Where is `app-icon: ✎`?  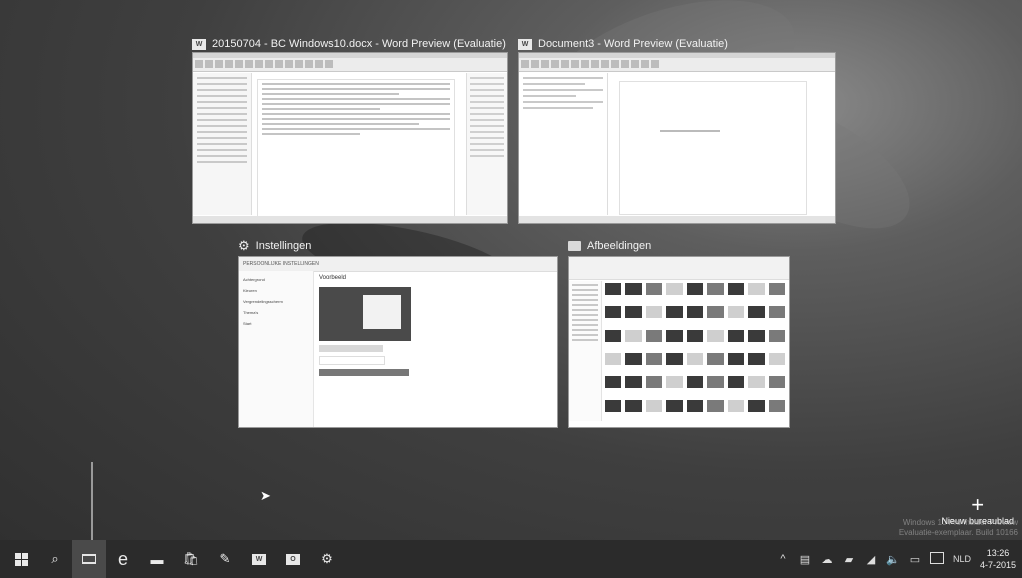 app-icon: ✎ is located at coordinates (225, 558).